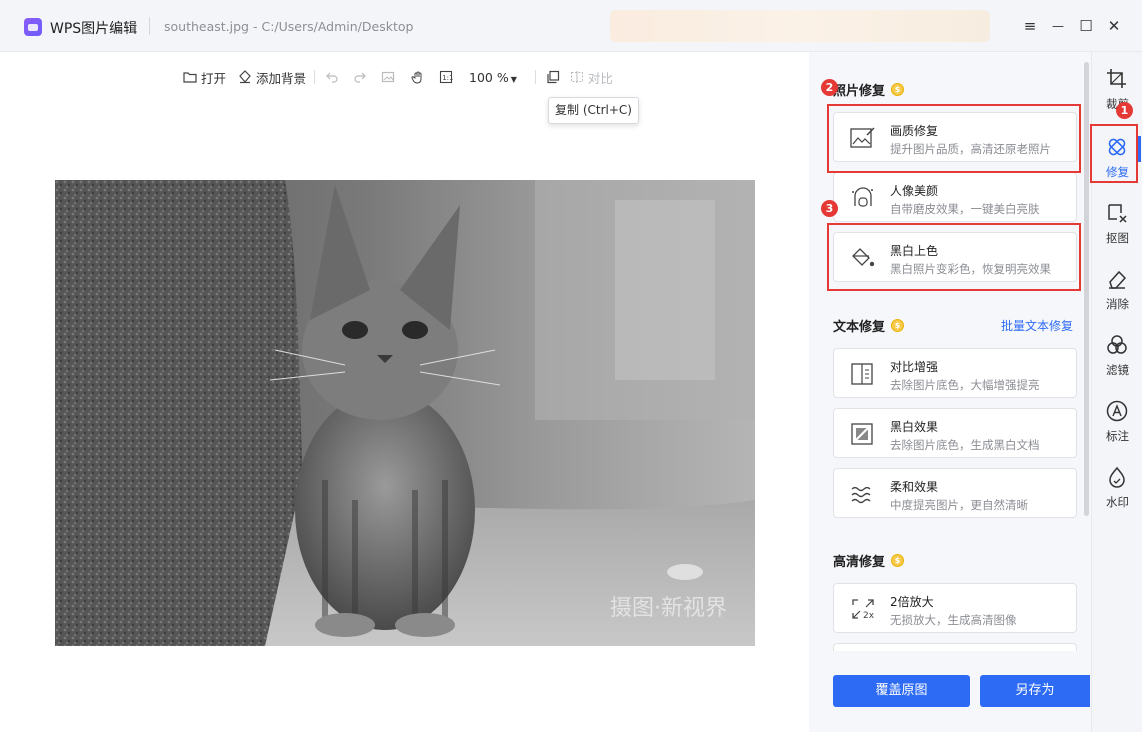 Image resolution: width=1142 pixels, height=732 pixels. What do you see at coordinates (954, 138) in the screenshot?
I see `annotation-box-image-quality` at bounding box center [954, 138].